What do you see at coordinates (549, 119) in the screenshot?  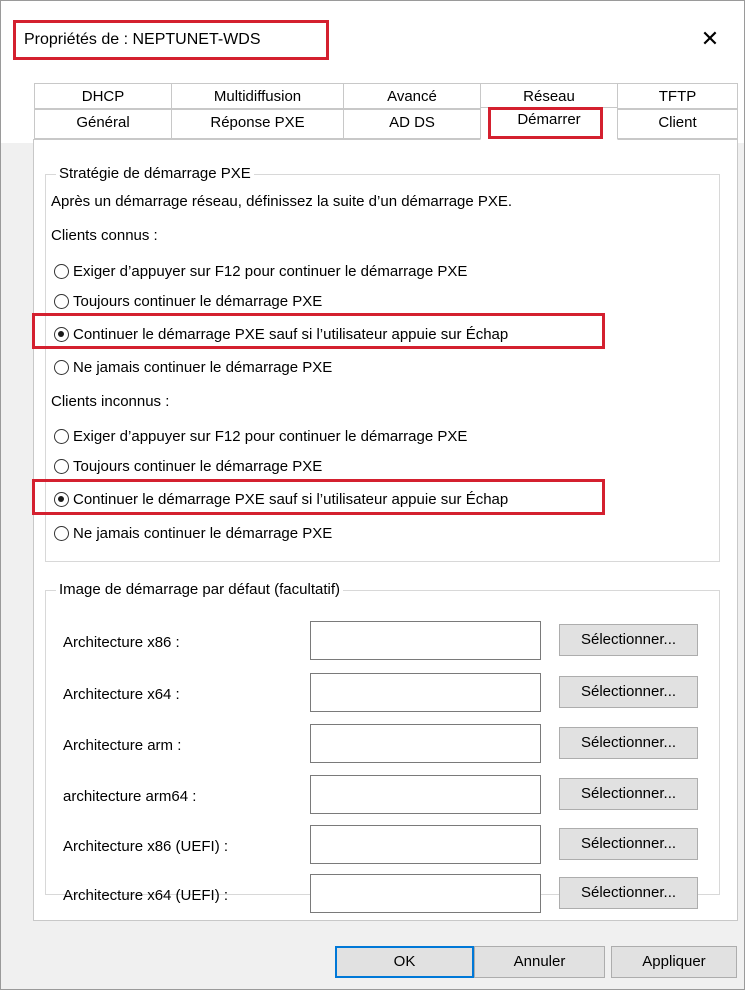 I see `tab-label: Démarrer` at bounding box center [549, 119].